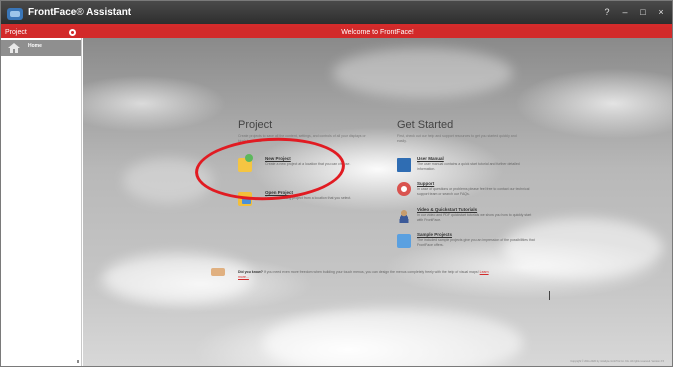 The image size is (673, 367). What do you see at coordinates (425, 183) in the screenshot?
I see `support-title: Support` at bounding box center [425, 183].